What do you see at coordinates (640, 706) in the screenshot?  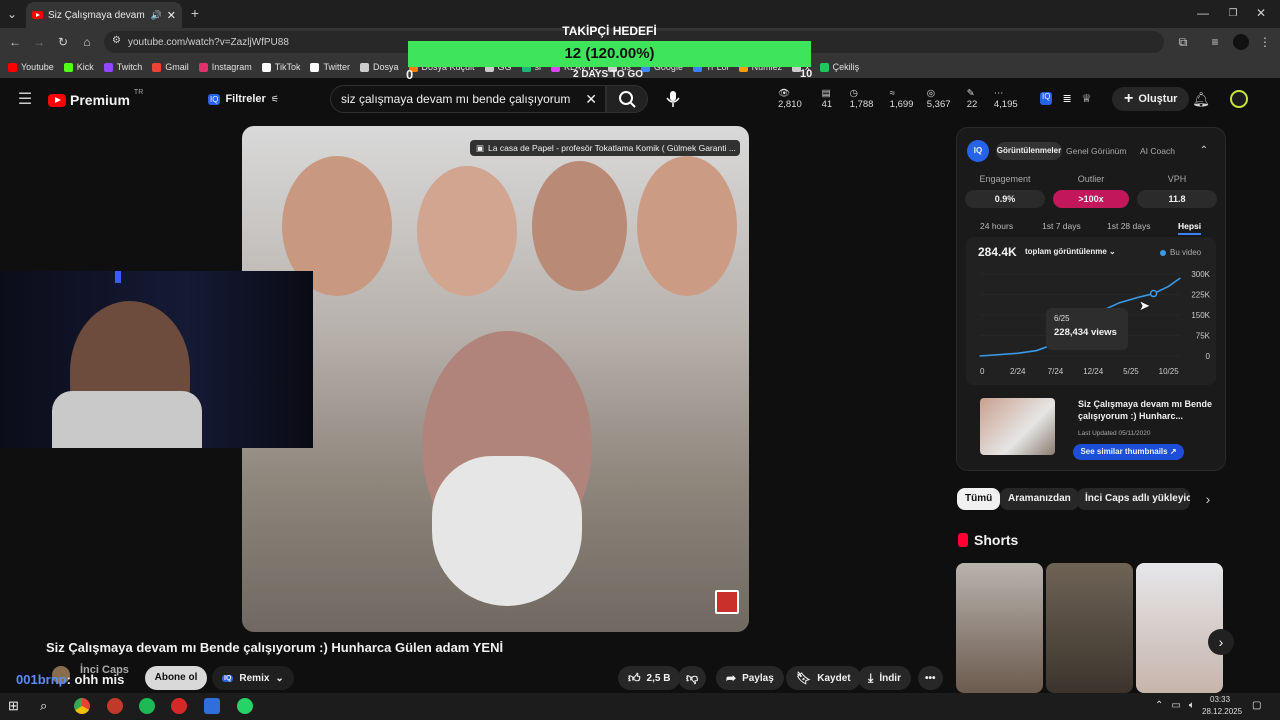 I see `windows-taskbar` at bounding box center [640, 706].